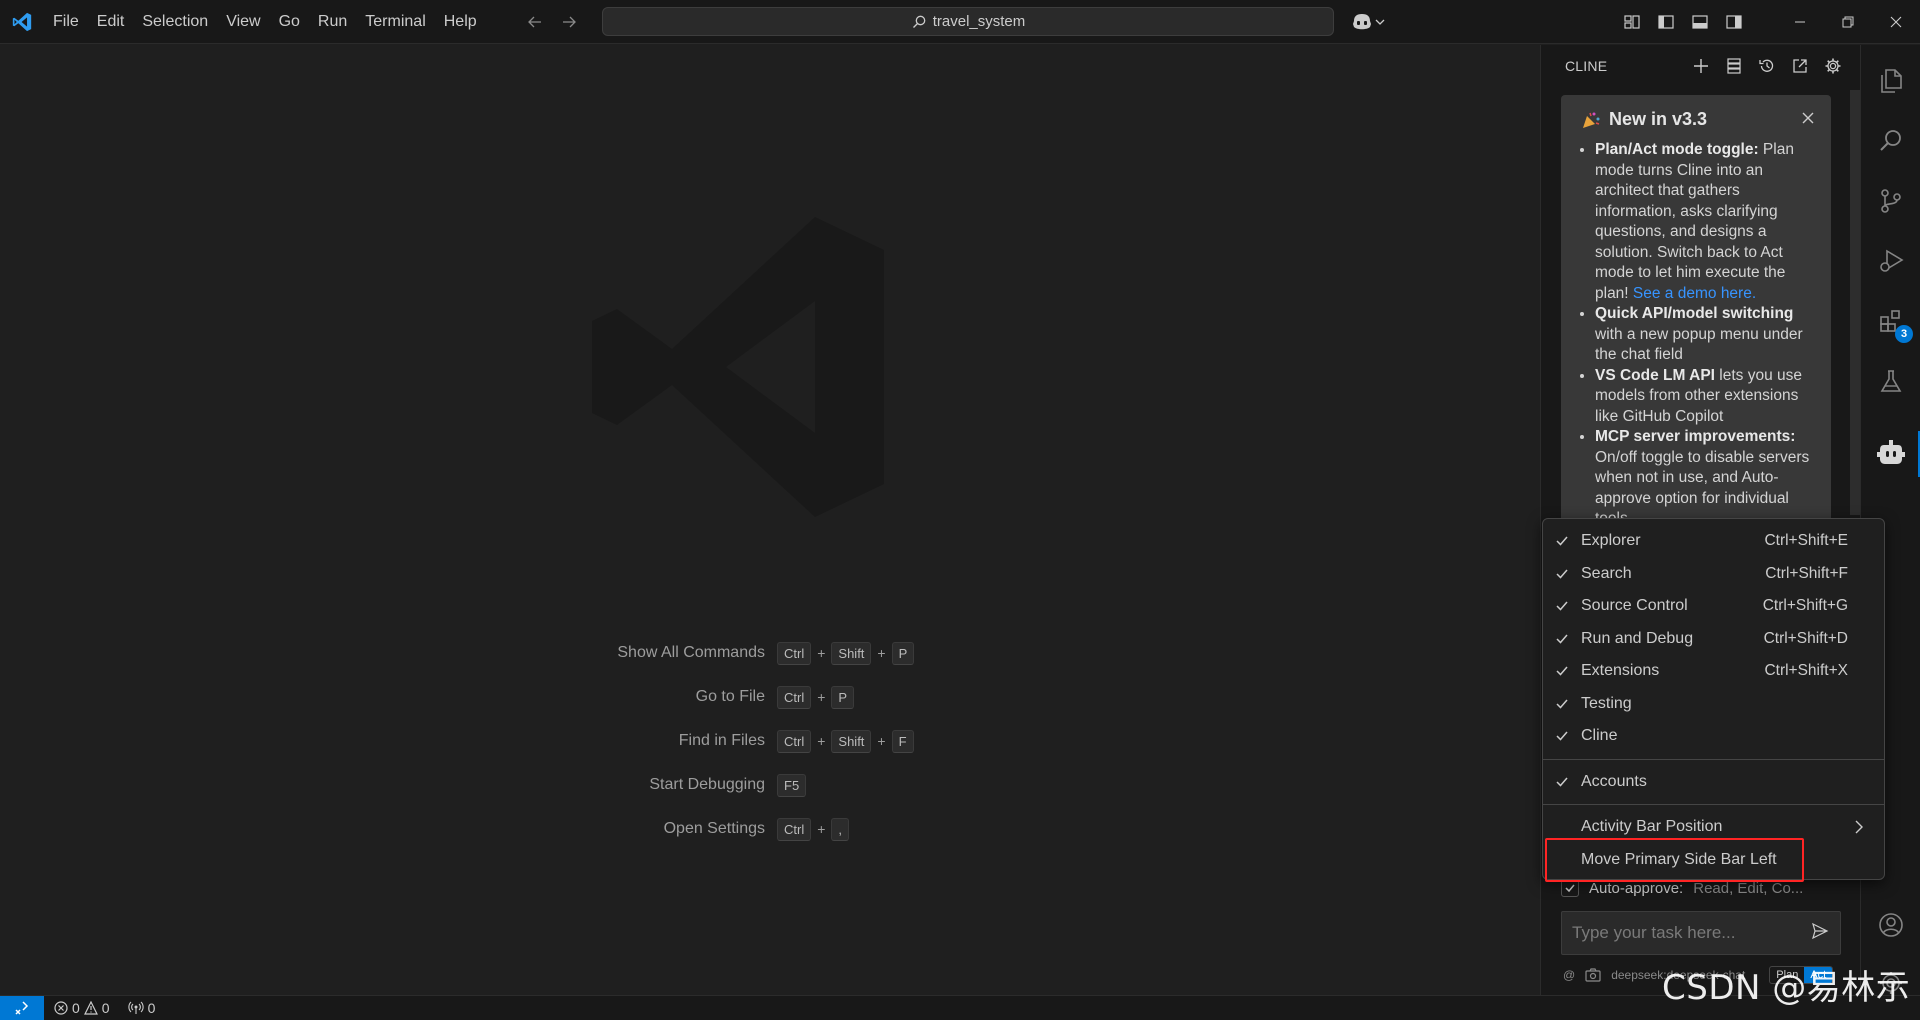 The image size is (1920, 1020). Describe the element at coordinates (1833, 66) in the screenshot. I see `settings-gear-icon` at that location.